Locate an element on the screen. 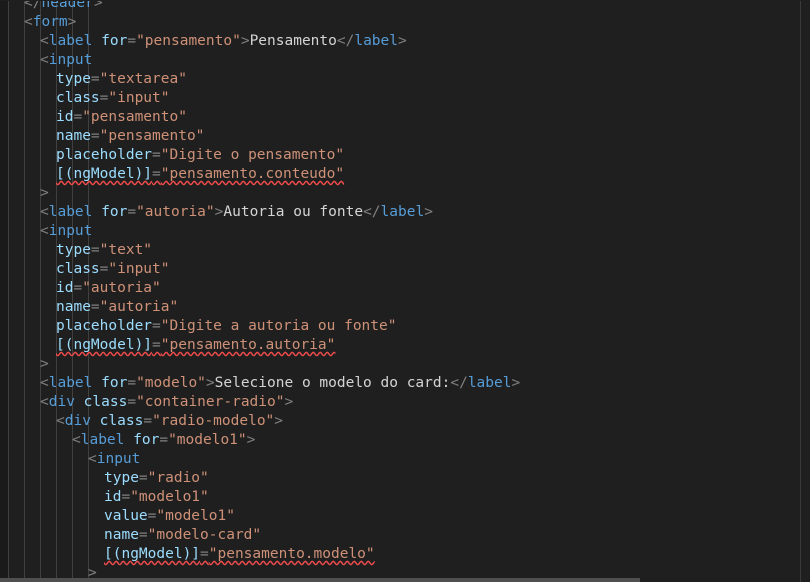  code-line: name="pensamento" is located at coordinates (102, 136).